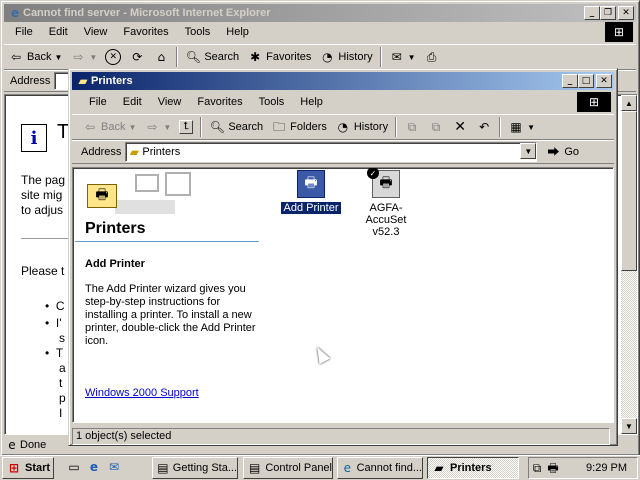 The height and width of the screenshot is (480, 640). I want to click on ie-status-text: Done, so click(33, 445).